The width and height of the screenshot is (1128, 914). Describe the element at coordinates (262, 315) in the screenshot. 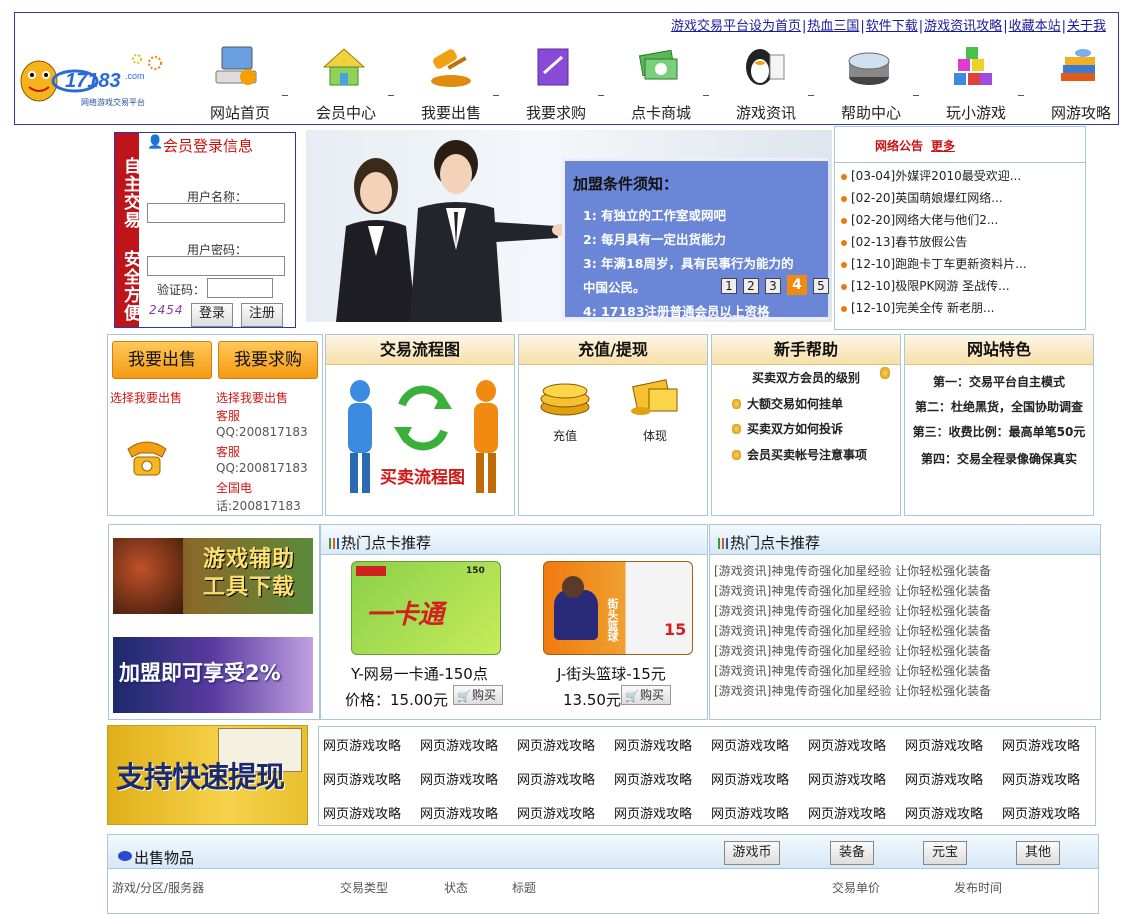

I see `register-button: 注册` at that location.